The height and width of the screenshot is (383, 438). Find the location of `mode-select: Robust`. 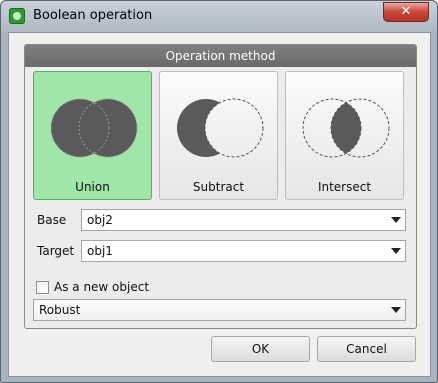

mode-select: Robust is located at coordinates (219, 310).